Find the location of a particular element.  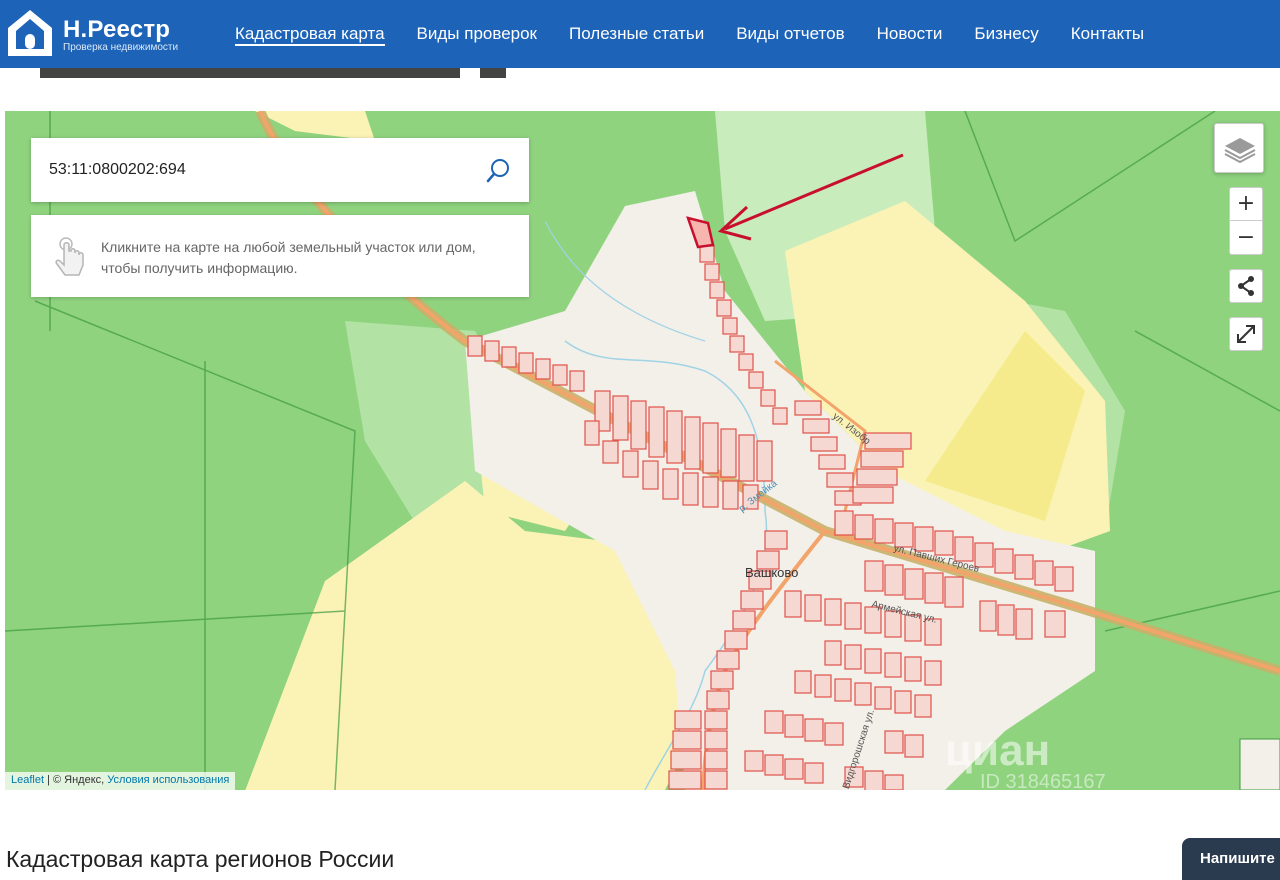

zoom-out-button: − is located at coordinates (1246, 238).